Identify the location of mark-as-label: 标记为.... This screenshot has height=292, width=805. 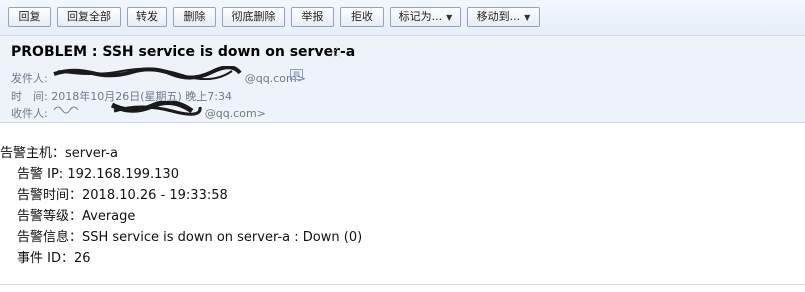
(420, 16).